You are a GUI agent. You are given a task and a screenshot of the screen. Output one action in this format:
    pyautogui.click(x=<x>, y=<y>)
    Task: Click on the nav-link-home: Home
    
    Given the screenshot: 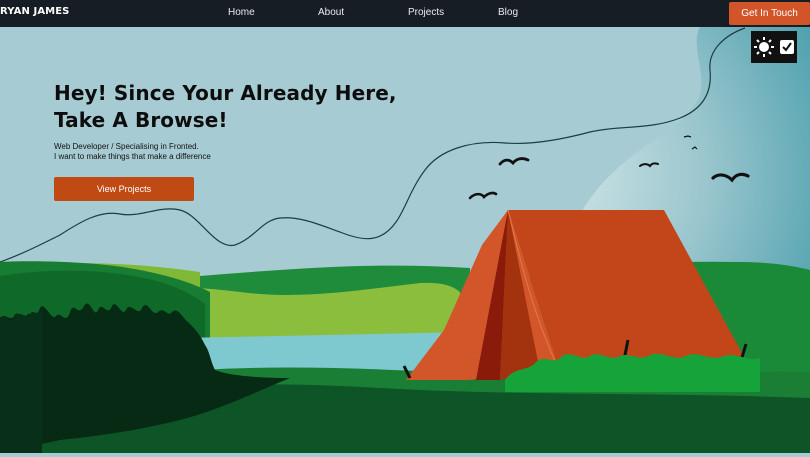 What is the action you would take?
    pyautogui.click(x=241, y=12)
    